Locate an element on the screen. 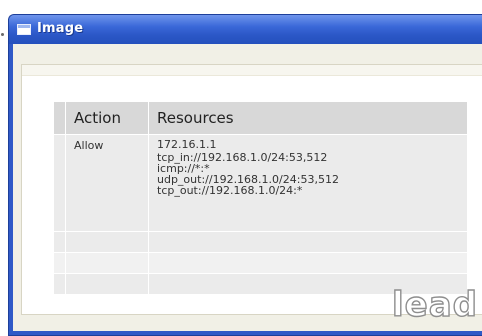 This screenshot has width=482, height=336. window-icon is located at coordinates (24, 29).